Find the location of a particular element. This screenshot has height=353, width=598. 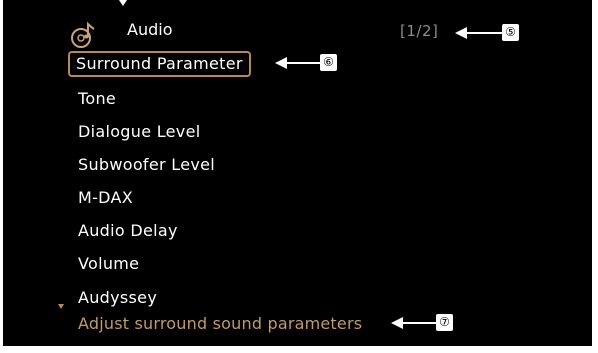

menu-title: Audio is located at coordinates (150, 29).